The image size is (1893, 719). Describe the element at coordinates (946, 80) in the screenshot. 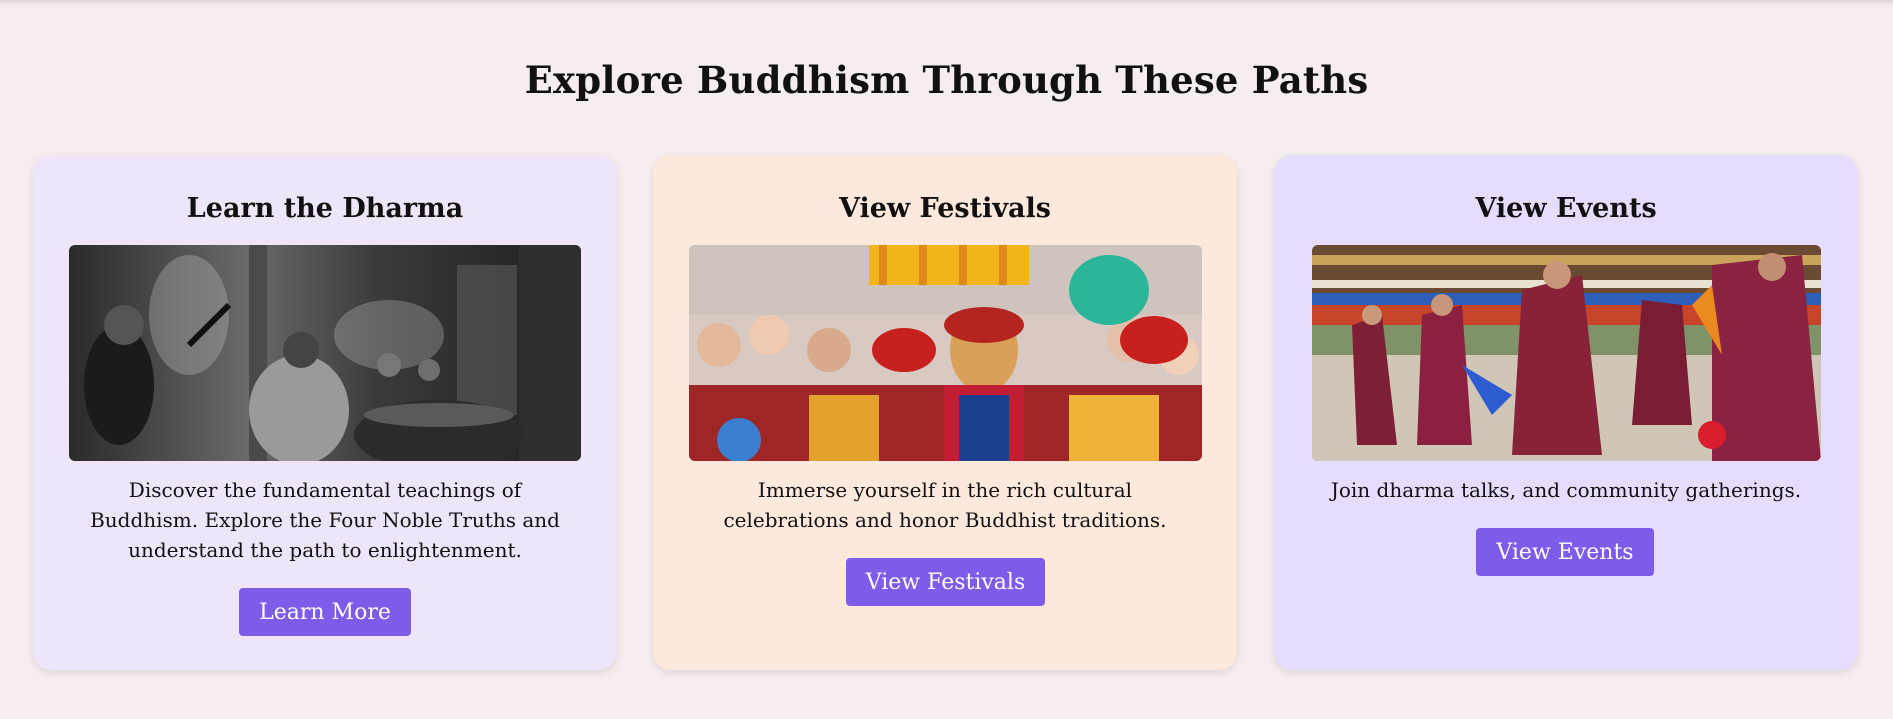

I see `section-title: Explore Buddhism Through These Paths` at that location.